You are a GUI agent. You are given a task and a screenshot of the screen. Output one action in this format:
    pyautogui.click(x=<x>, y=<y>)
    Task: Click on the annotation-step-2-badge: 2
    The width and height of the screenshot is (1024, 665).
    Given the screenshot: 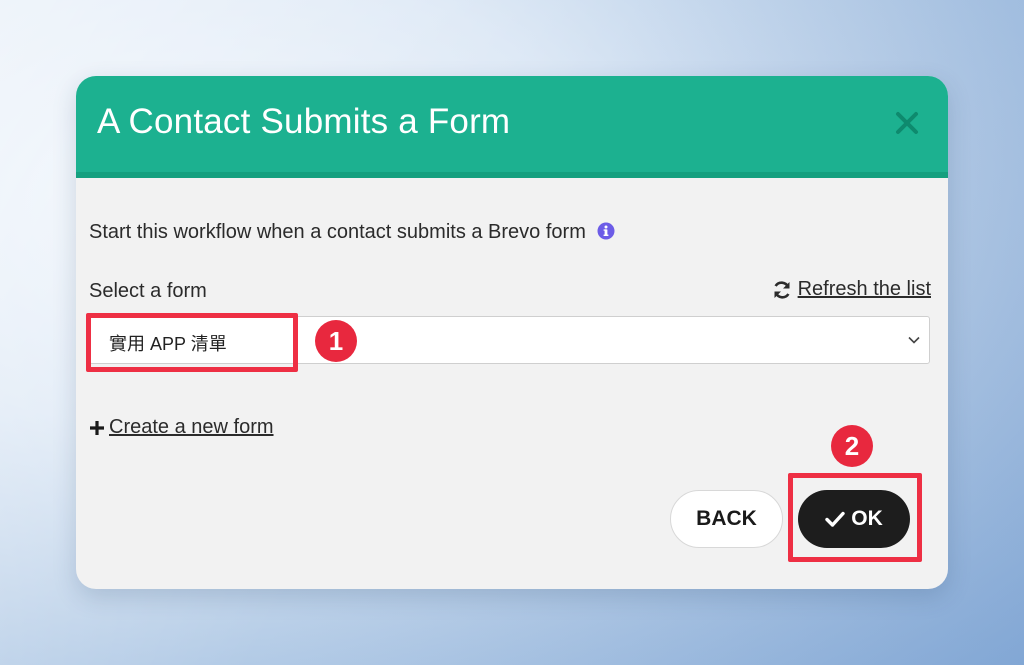 What is the action you would take?
    pyautogui.click(x=852, y=446)
    